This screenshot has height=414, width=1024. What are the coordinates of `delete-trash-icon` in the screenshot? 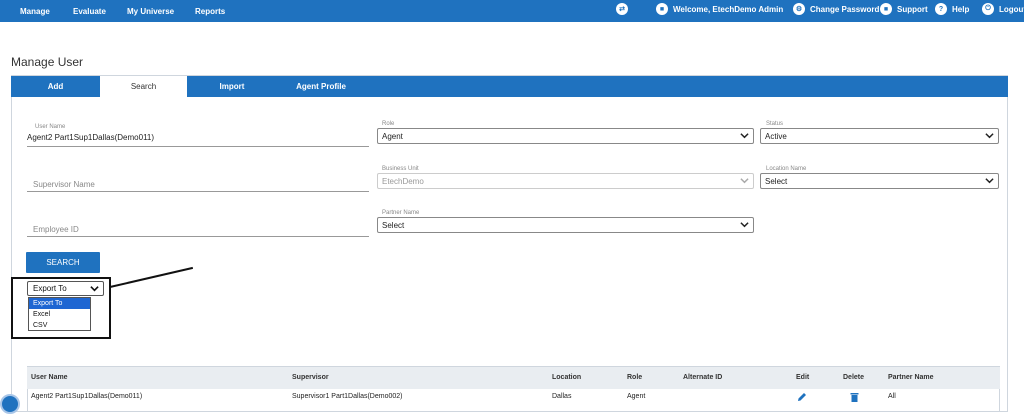 It's located at (854, 397).